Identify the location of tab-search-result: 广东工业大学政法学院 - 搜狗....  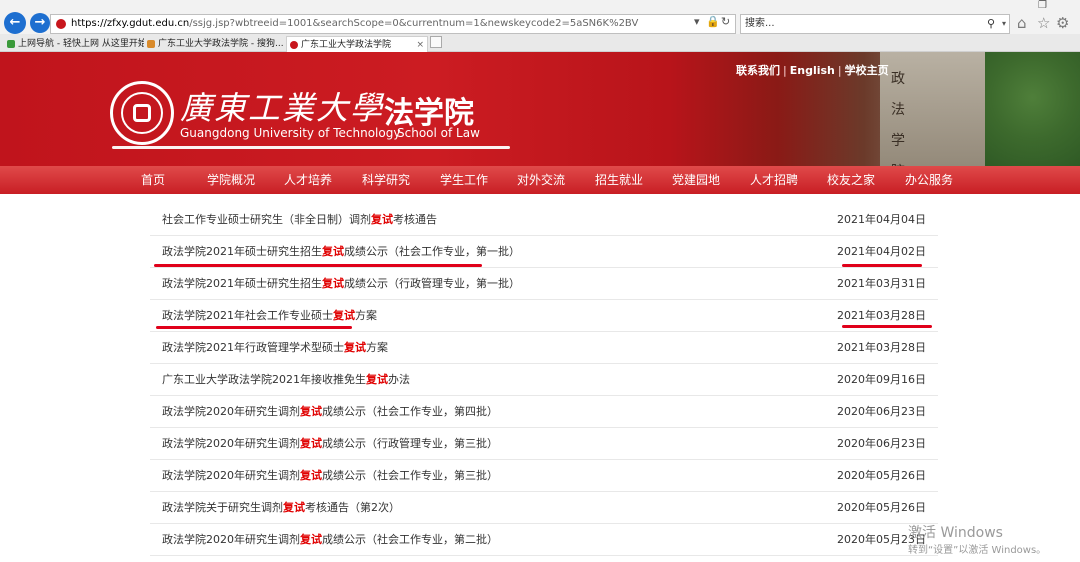
(214, 44).